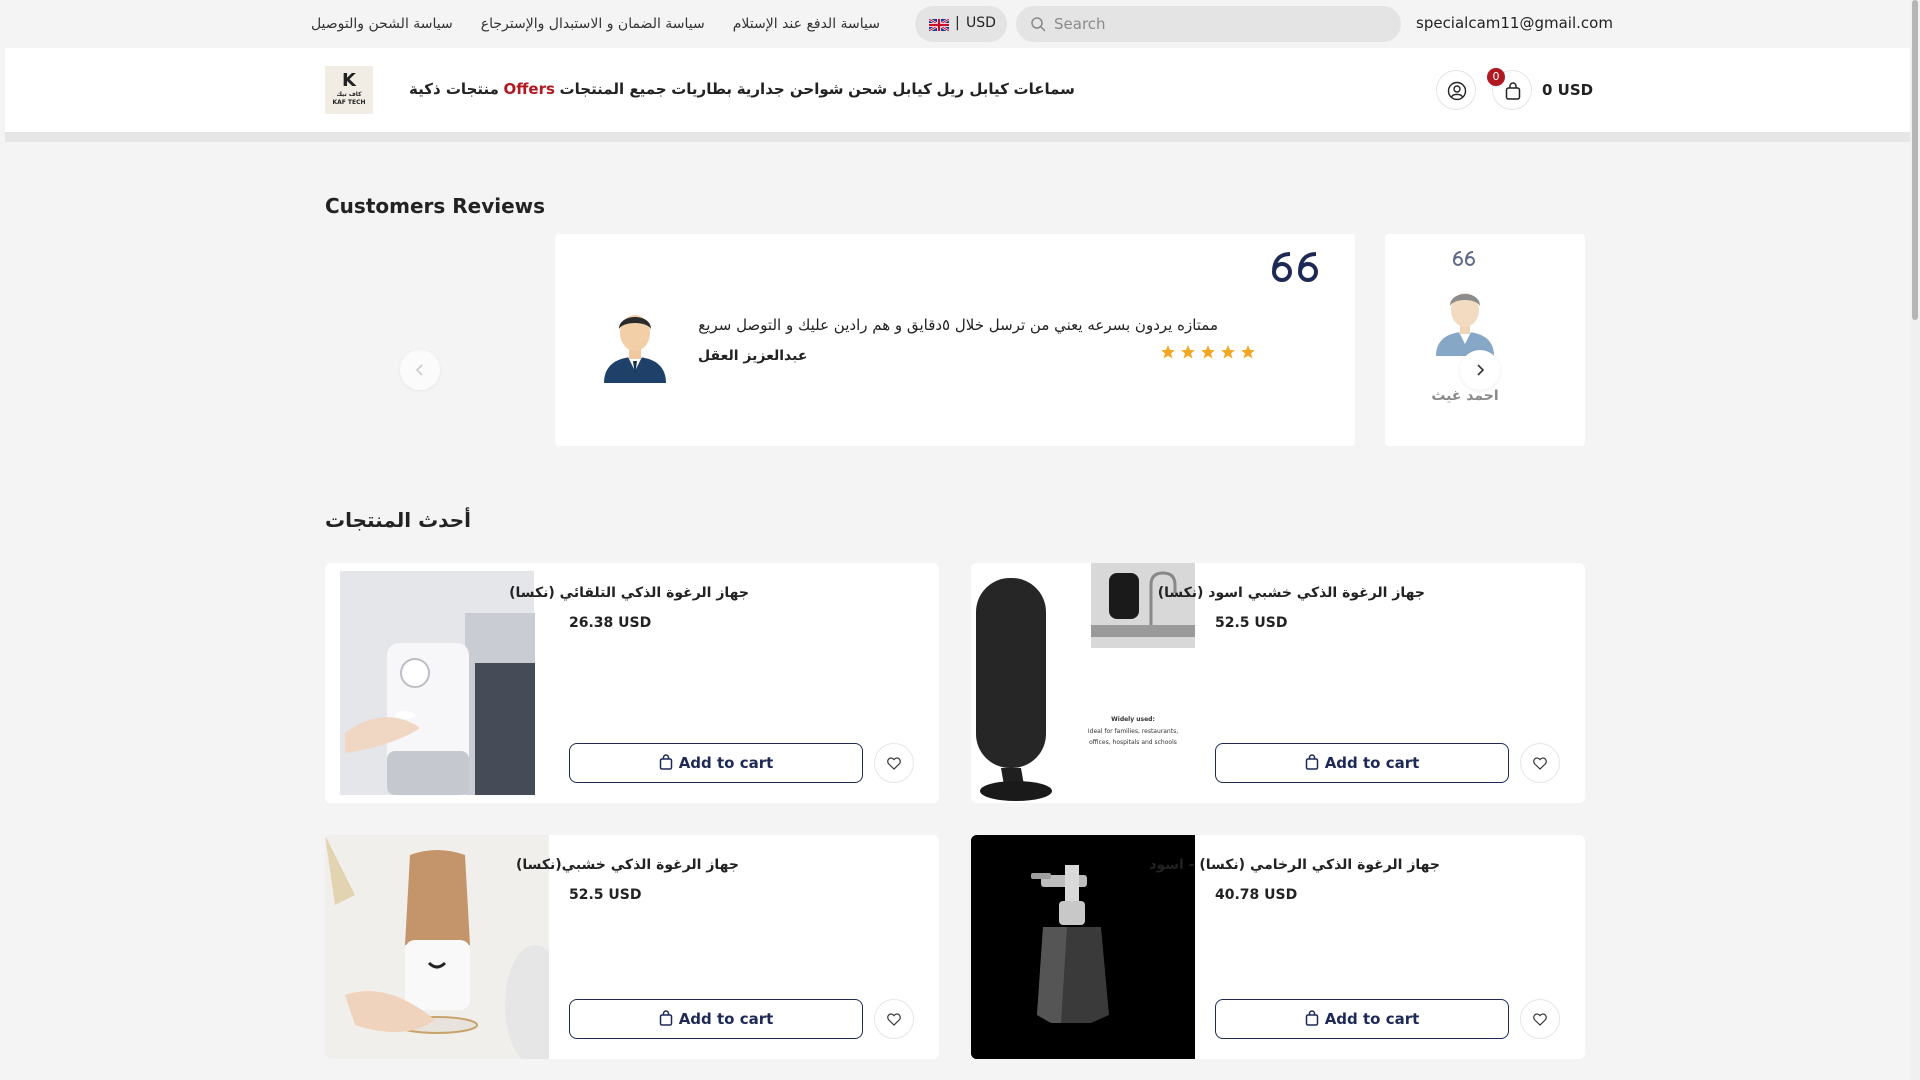 The width and height of the screenshot is (1920, 1080). I want to click on chevron-left-icon, so click(419, 370).